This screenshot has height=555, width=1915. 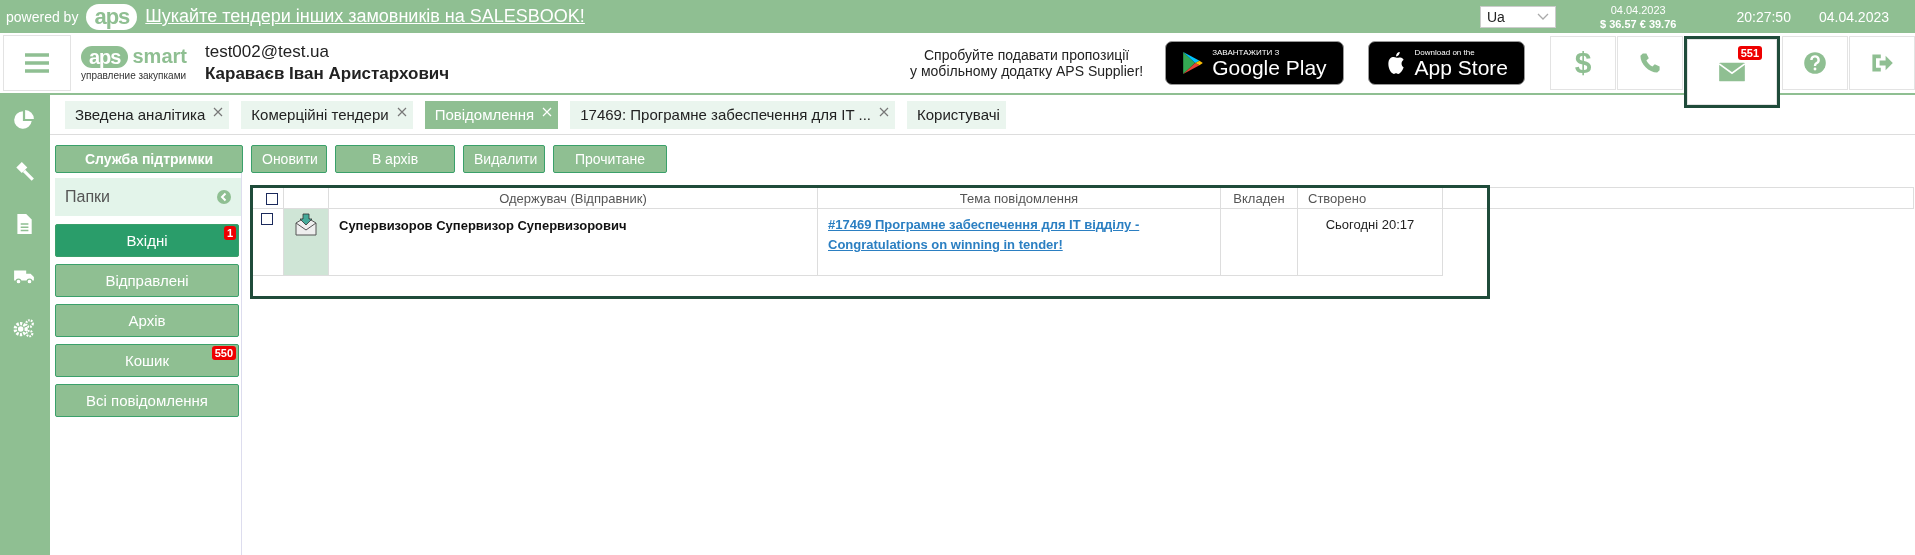 I want to click on gavel-icon, so click(x=24, y=172).